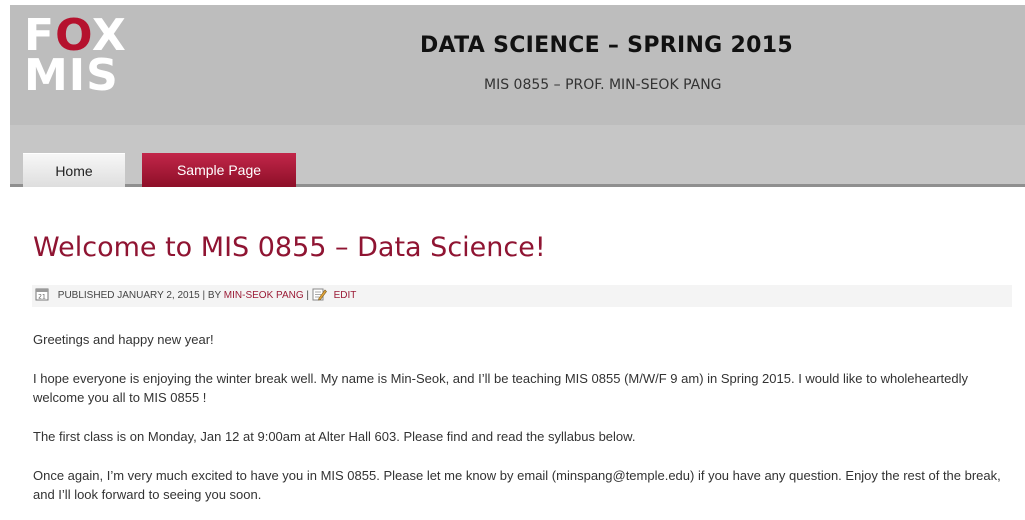 This screenshot has height=520, width=1025. I want to click on edit-icon, so click(319, 294).